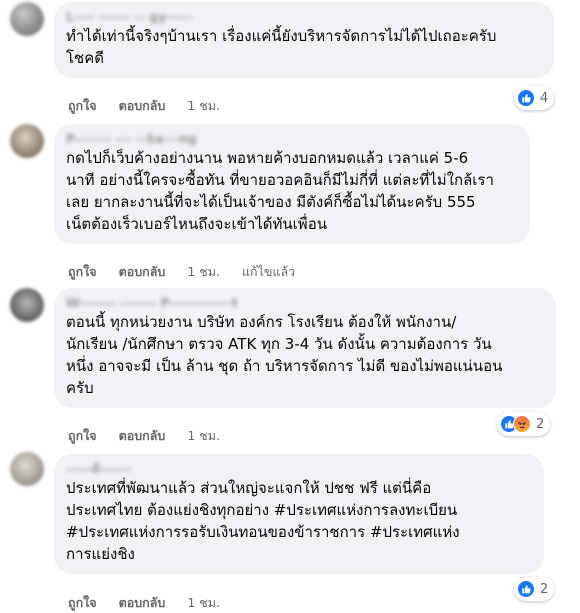 The width and height of the screenshot is (580, 613). I want to click on angry-icon, so click(522, 424).